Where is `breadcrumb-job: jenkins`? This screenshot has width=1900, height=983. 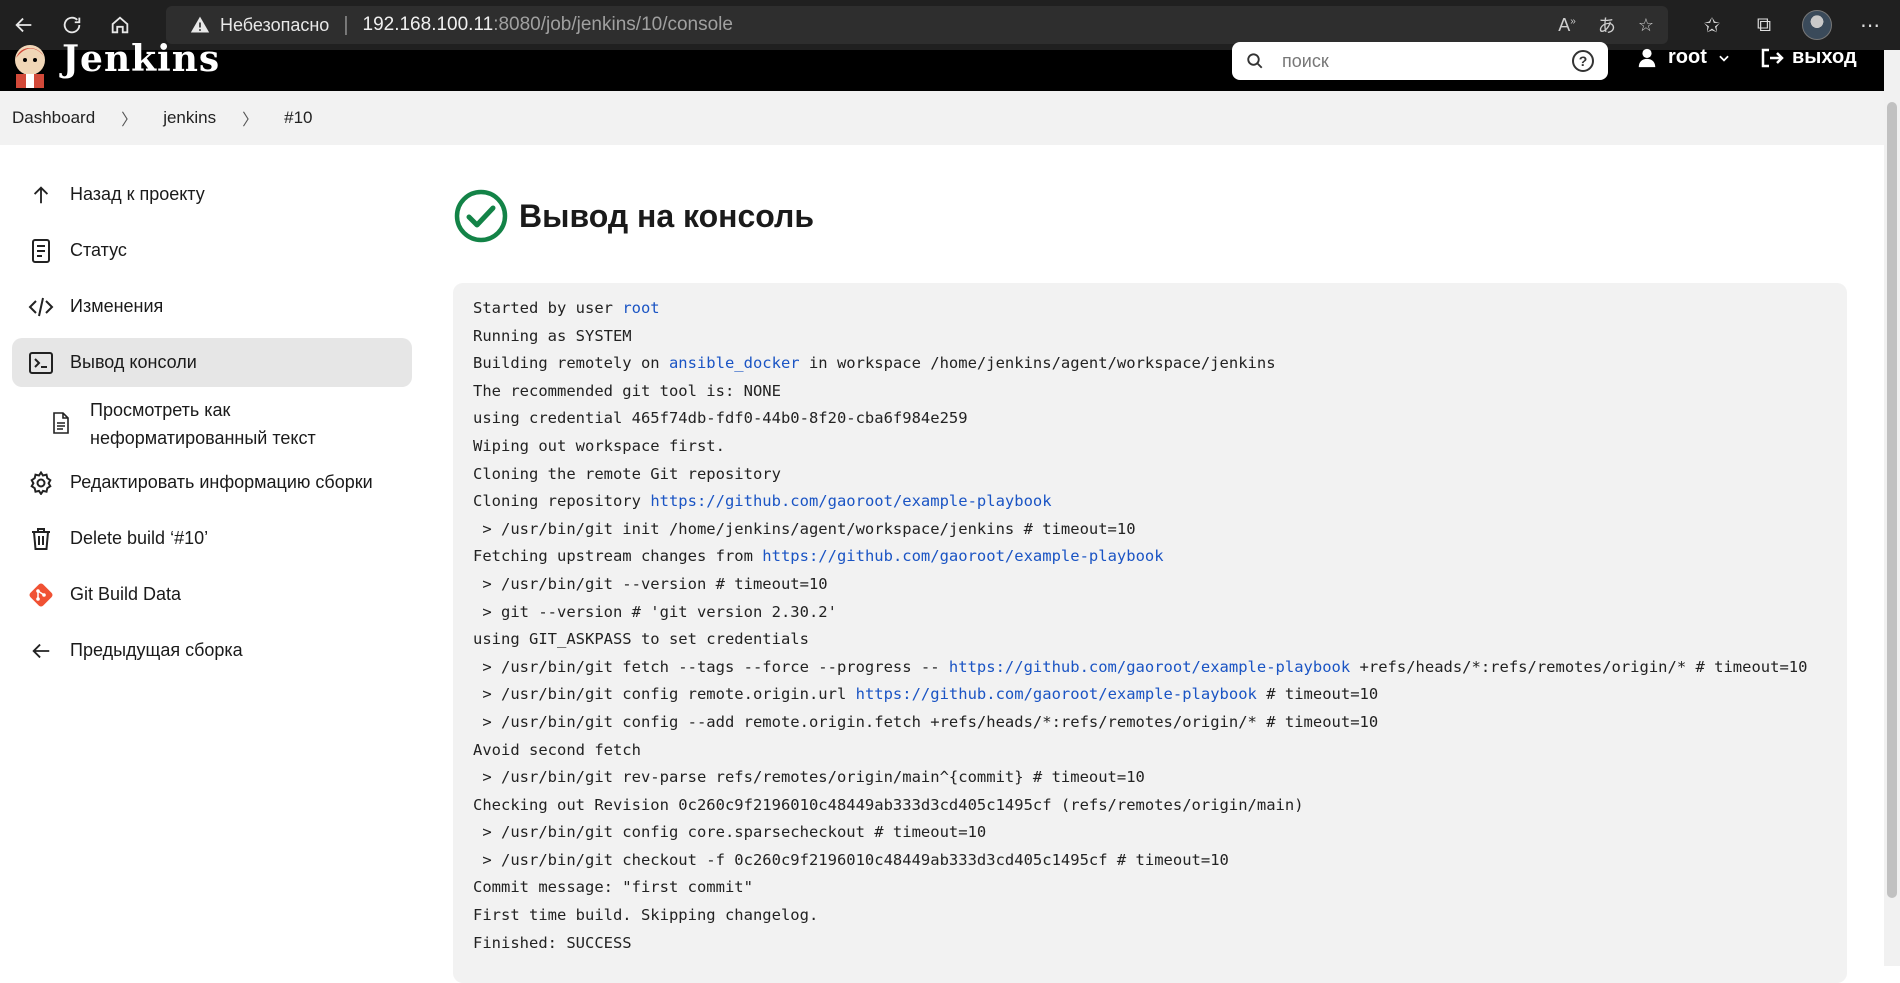
breadcrumb-job: jenkins is located at coordinates (189, 118).